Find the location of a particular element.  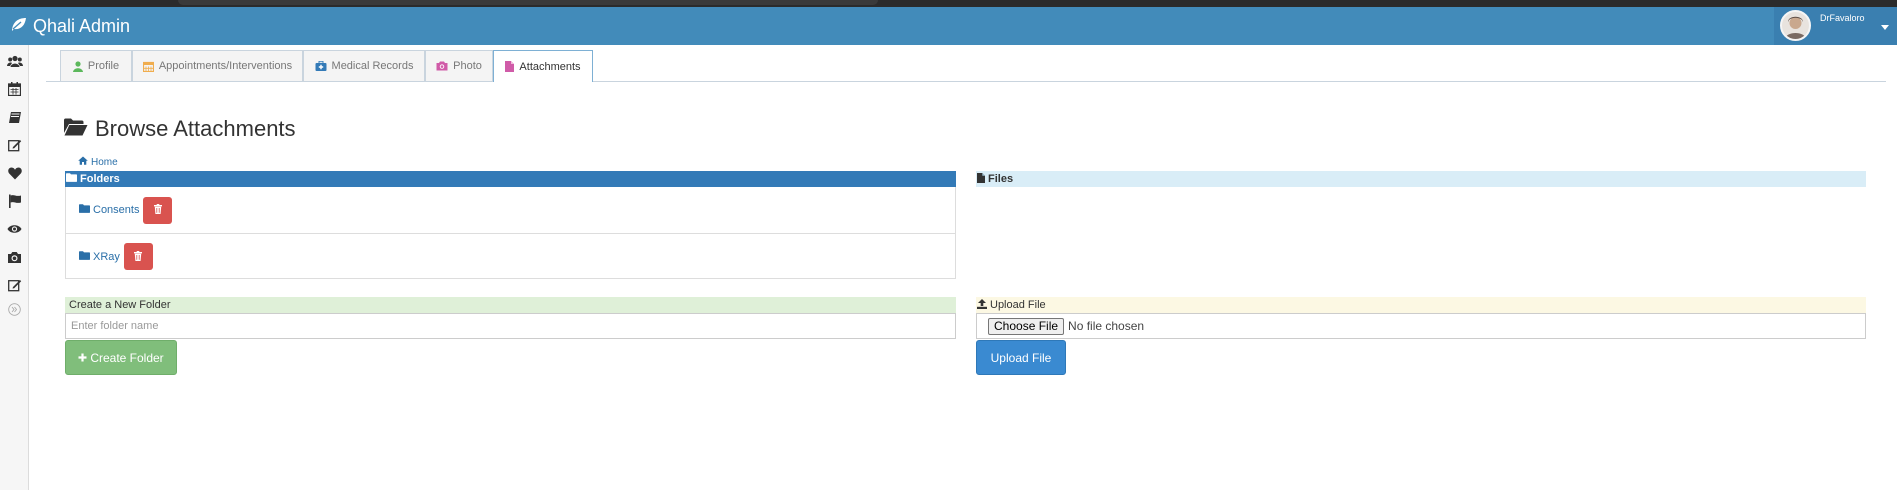

tab-photo: Photo is located at coordinates (459, 65).